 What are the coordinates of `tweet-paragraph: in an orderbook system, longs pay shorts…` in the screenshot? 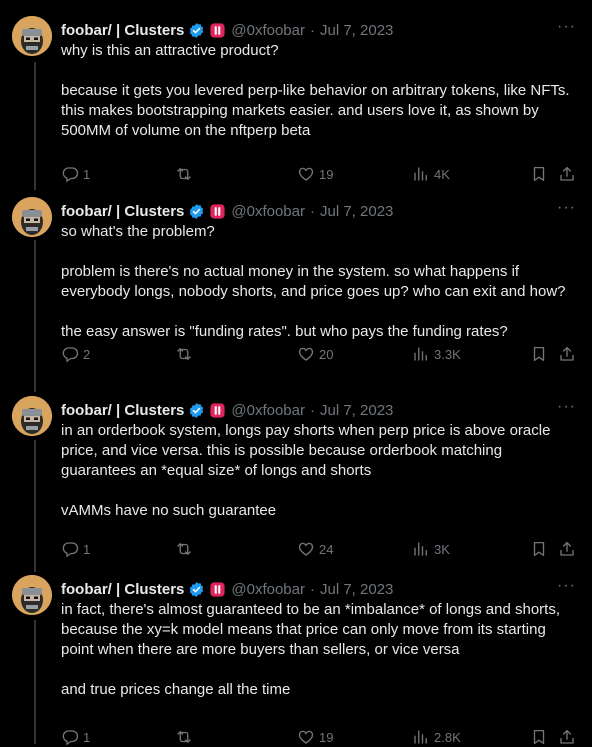 It's located at (308, 450).